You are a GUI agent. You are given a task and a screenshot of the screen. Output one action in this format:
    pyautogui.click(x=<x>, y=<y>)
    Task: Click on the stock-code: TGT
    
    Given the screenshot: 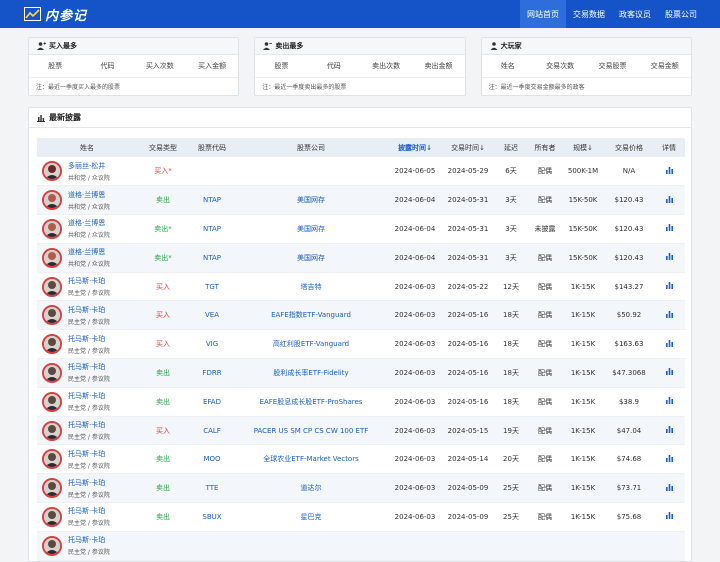 What is the action you would take?
    pyautogui.click(x=212, y=287)
    